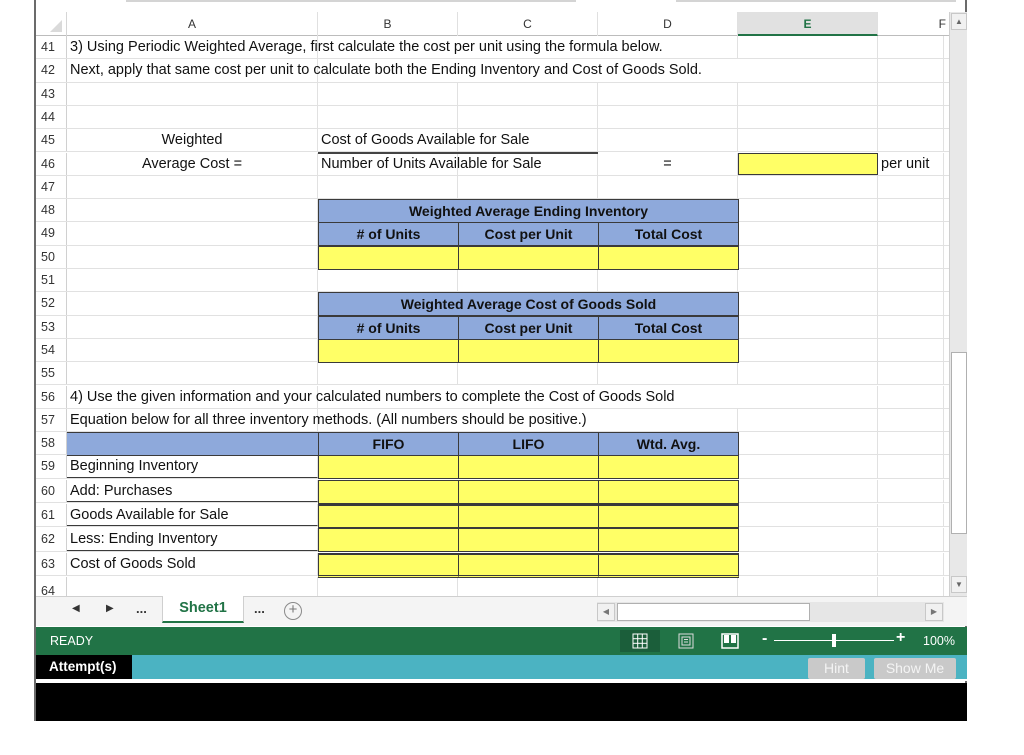 The width and height of the screenshot is (1024, 755). I want to click on row-55: 55, so click(494, 374).